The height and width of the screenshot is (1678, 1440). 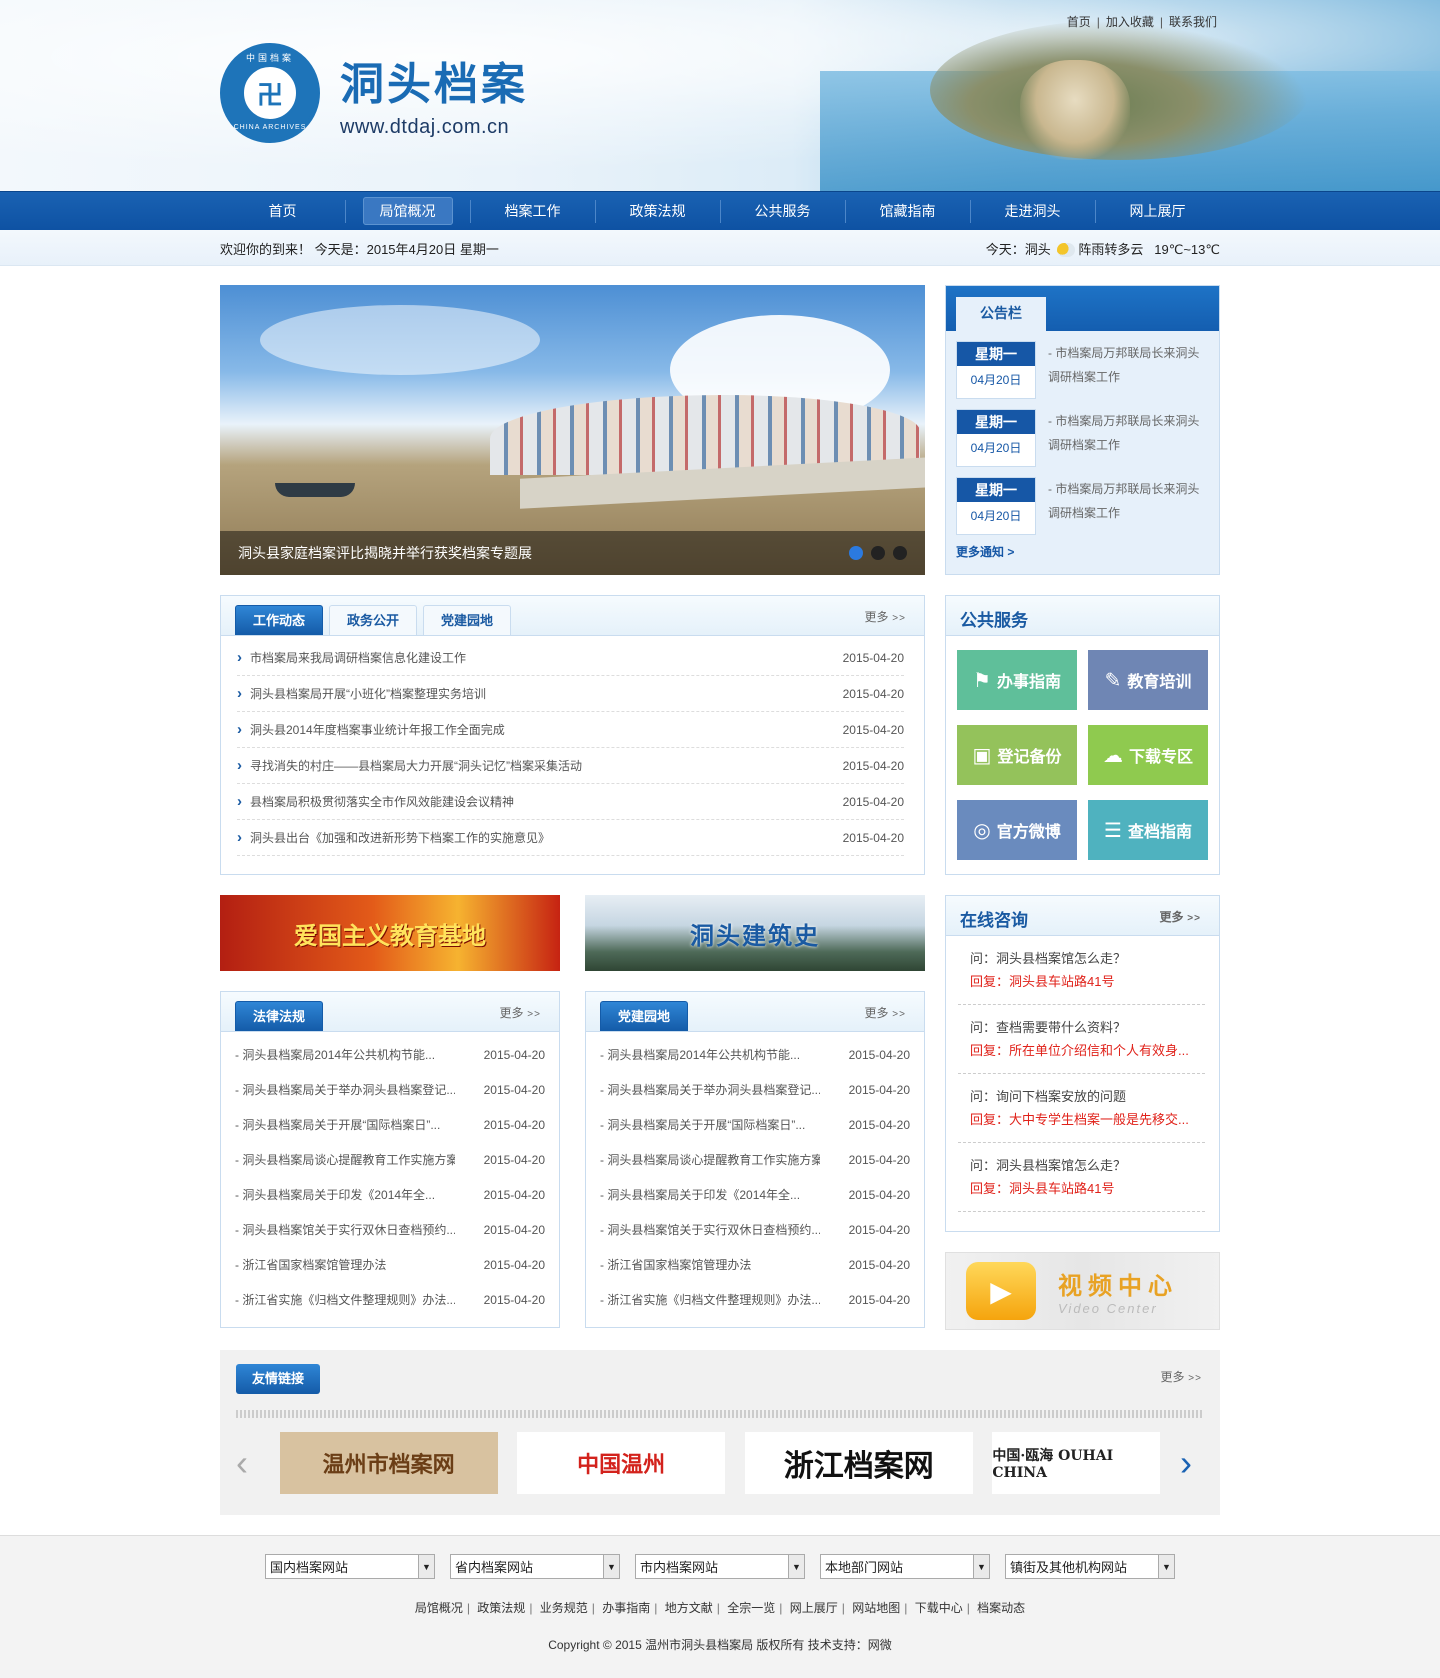 I want to click on service-download-button: ☁ 下载专区, so click(x=1148, y=755).